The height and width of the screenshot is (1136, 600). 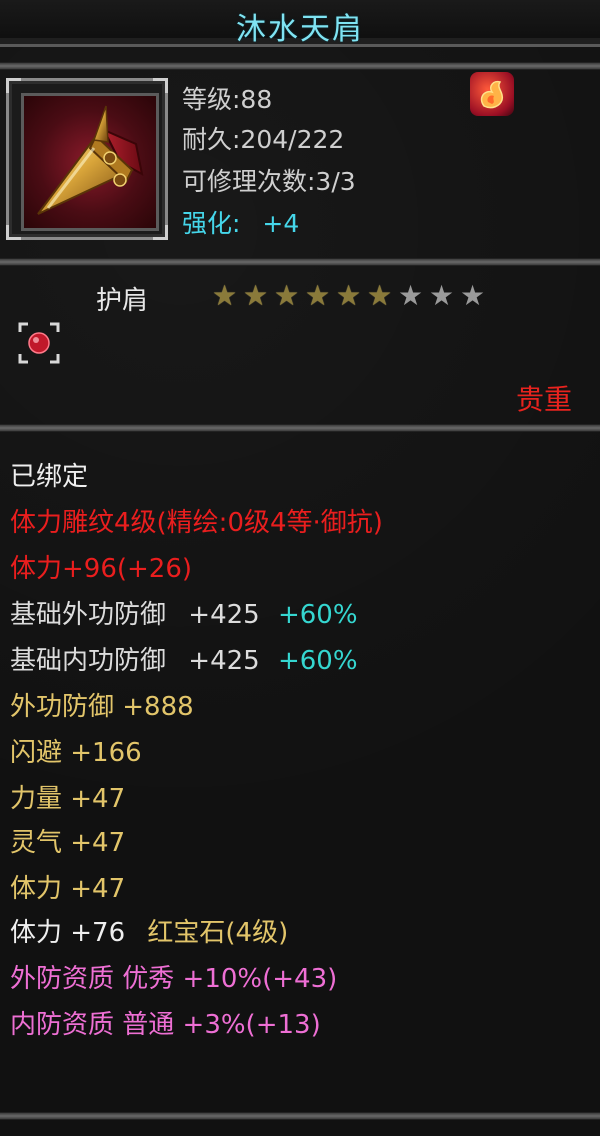 What do you see at coordinates (88, 661) in the screenshot?
I see `stat-label: 基础内功防御` at bounding box center [88, 661].